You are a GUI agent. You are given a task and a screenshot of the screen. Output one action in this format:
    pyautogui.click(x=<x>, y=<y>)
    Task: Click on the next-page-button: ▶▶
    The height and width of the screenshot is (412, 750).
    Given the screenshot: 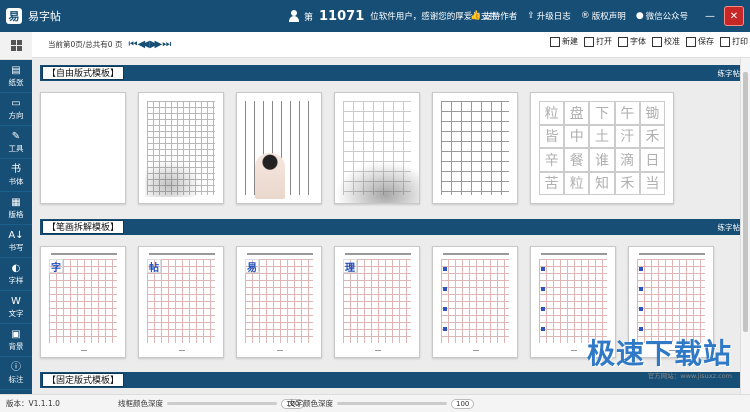 What is the action you would take?
    pyautogui.click(x=156, y=44)
    